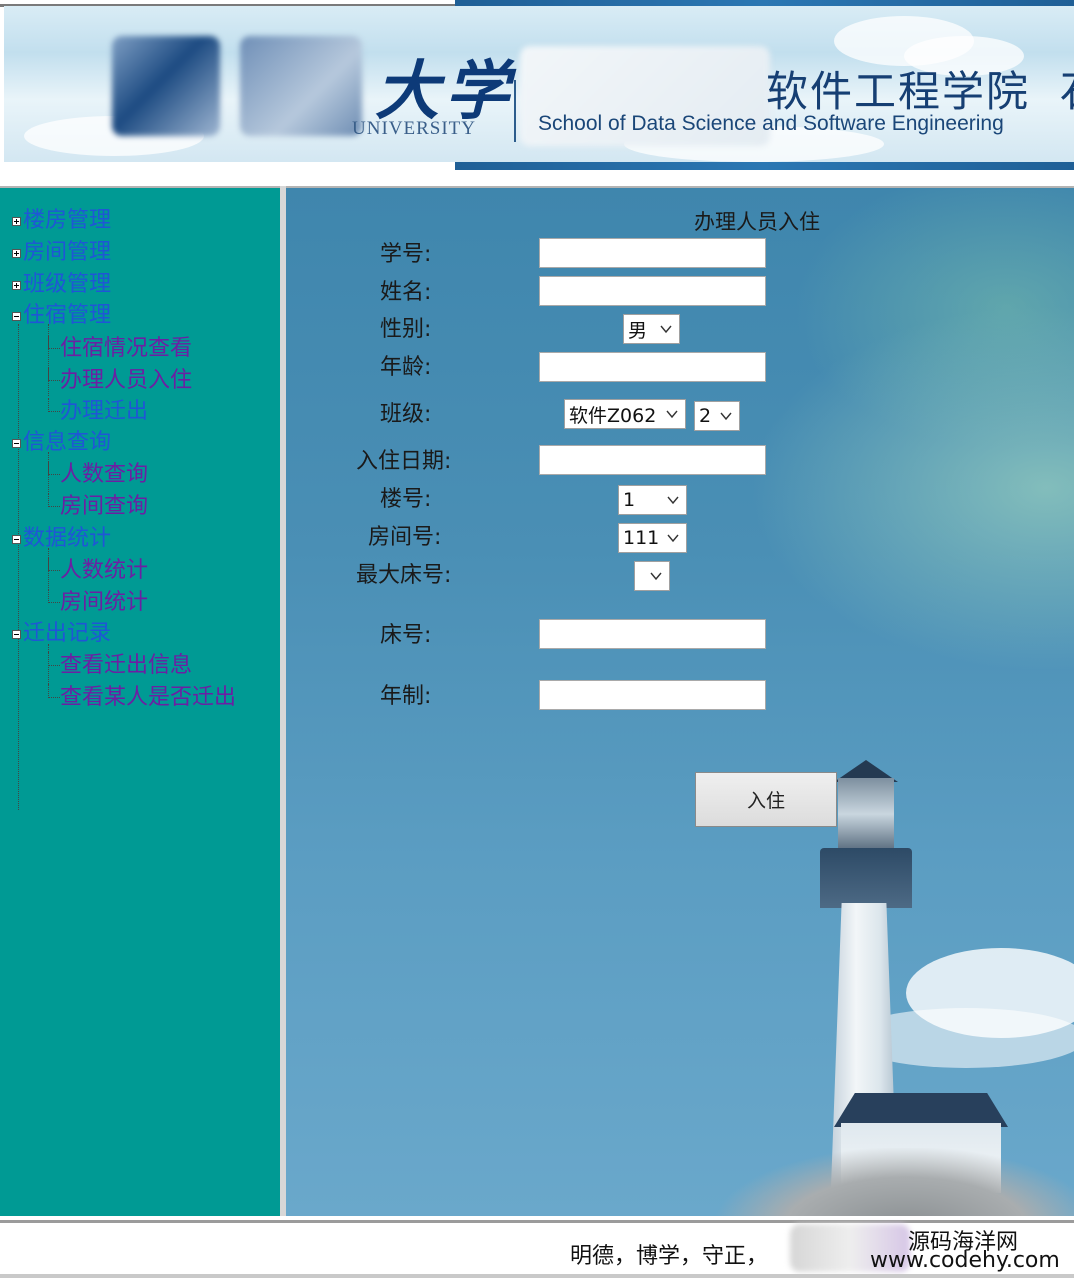 This screenshot has width=1074, height=1280. I want to click on label-room: 房间号:, so click(405, 537).